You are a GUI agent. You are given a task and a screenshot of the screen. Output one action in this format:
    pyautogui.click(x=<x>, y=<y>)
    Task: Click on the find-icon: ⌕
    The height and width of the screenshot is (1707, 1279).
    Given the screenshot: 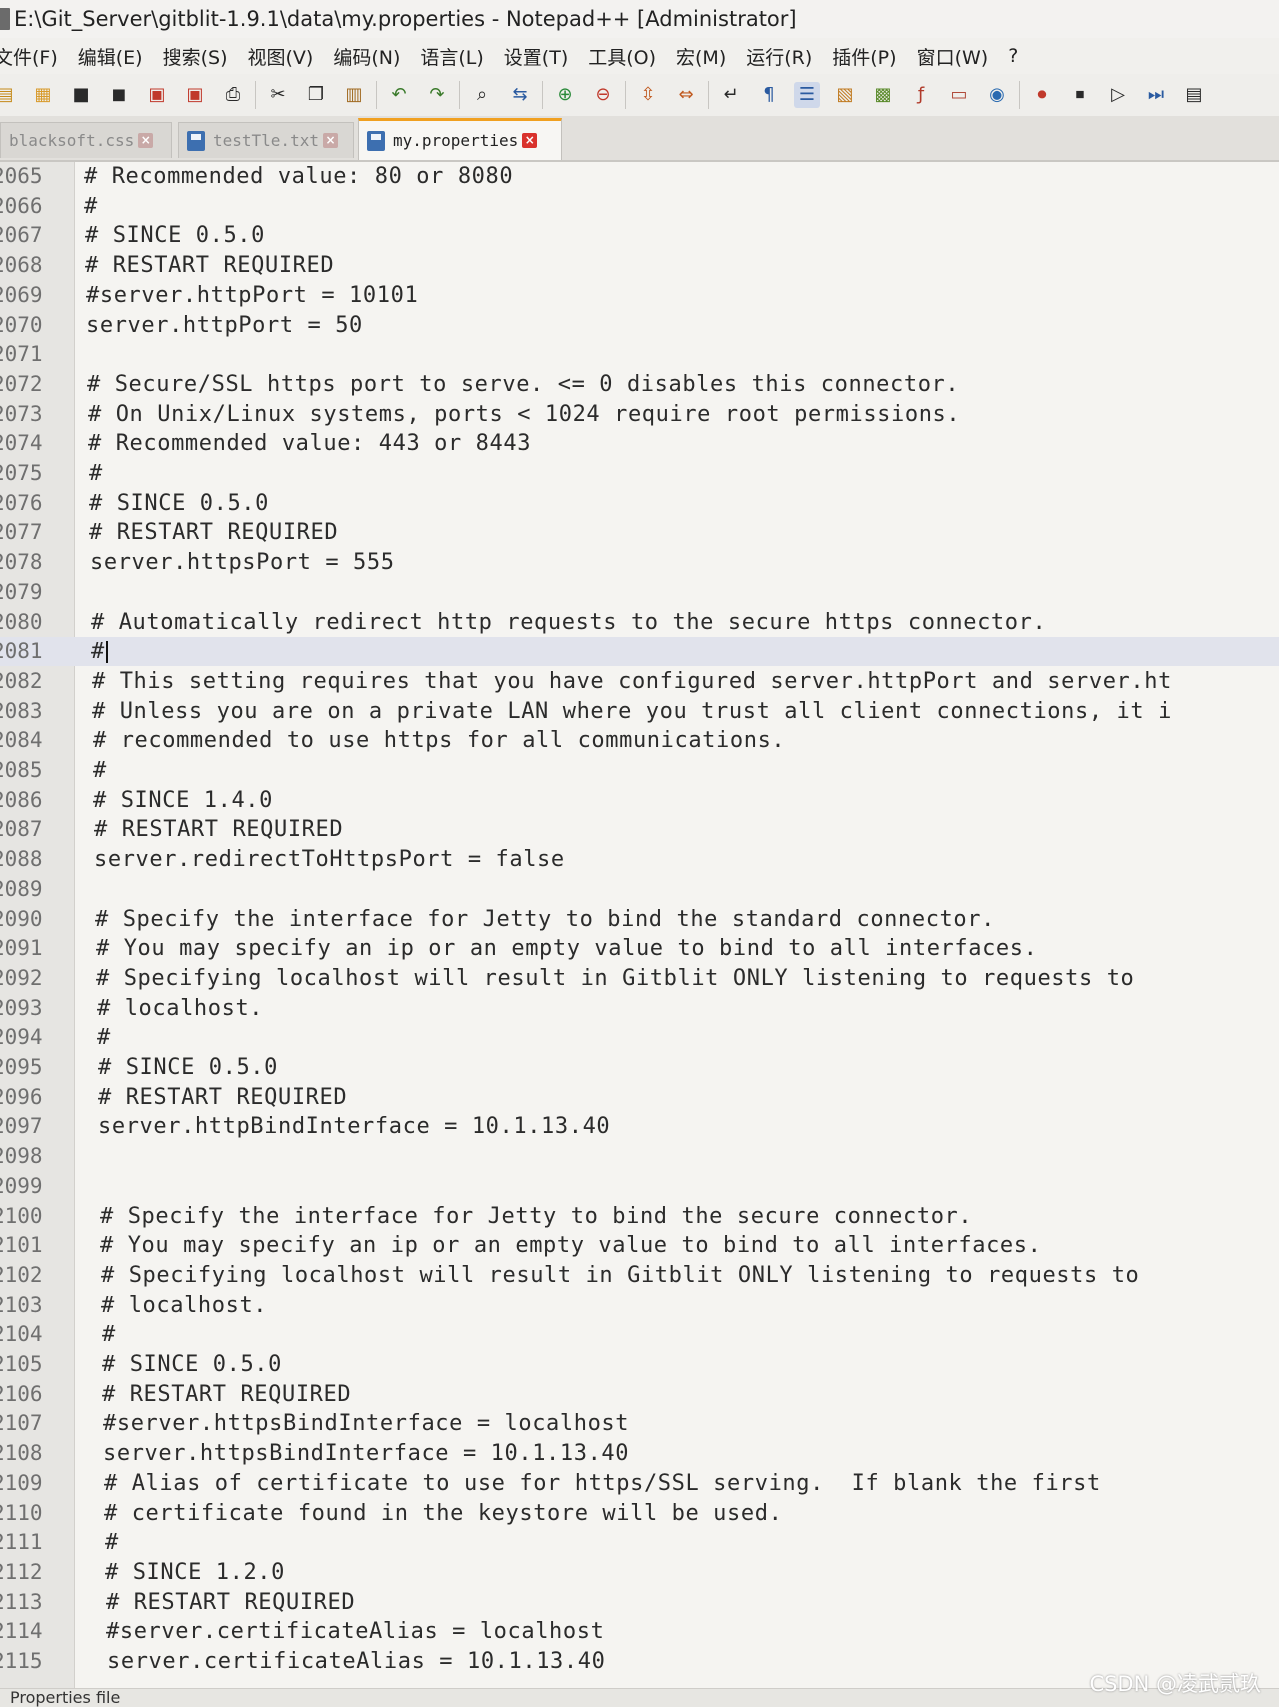 What is the action you would take?
    pyautogui.click(x=482, y=95)
    